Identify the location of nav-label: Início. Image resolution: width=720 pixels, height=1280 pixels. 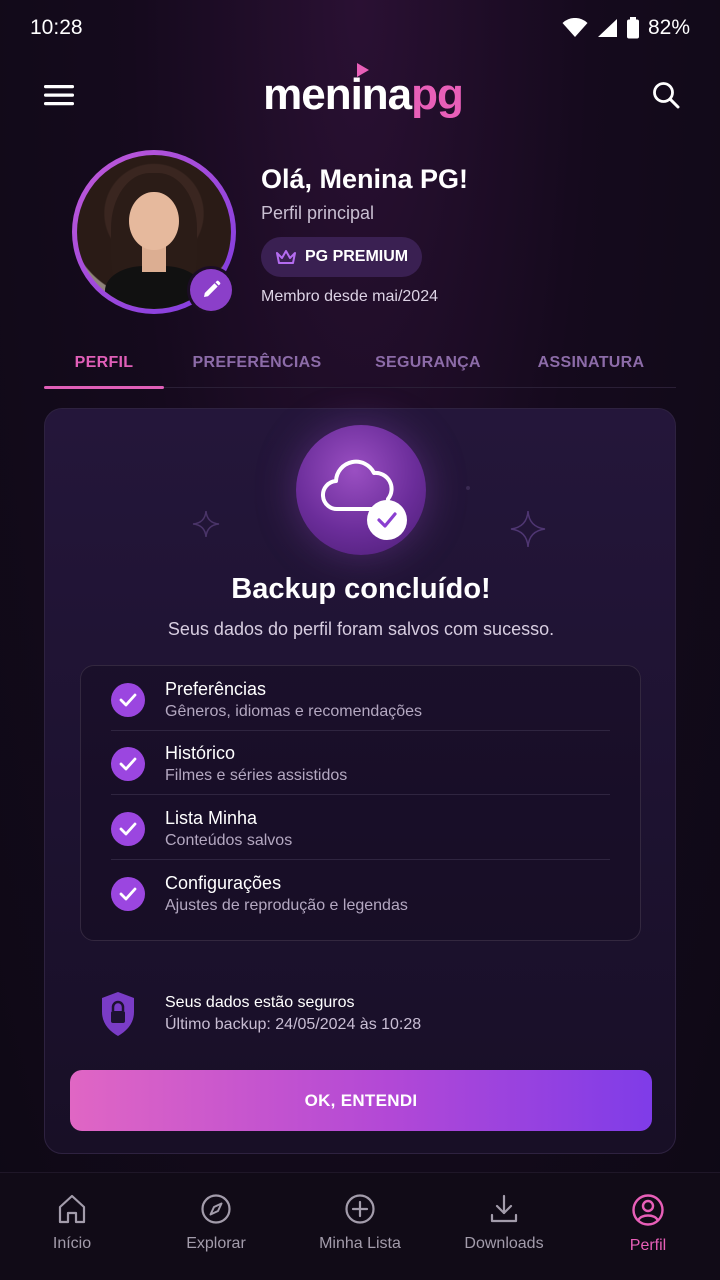
(72, 1243).